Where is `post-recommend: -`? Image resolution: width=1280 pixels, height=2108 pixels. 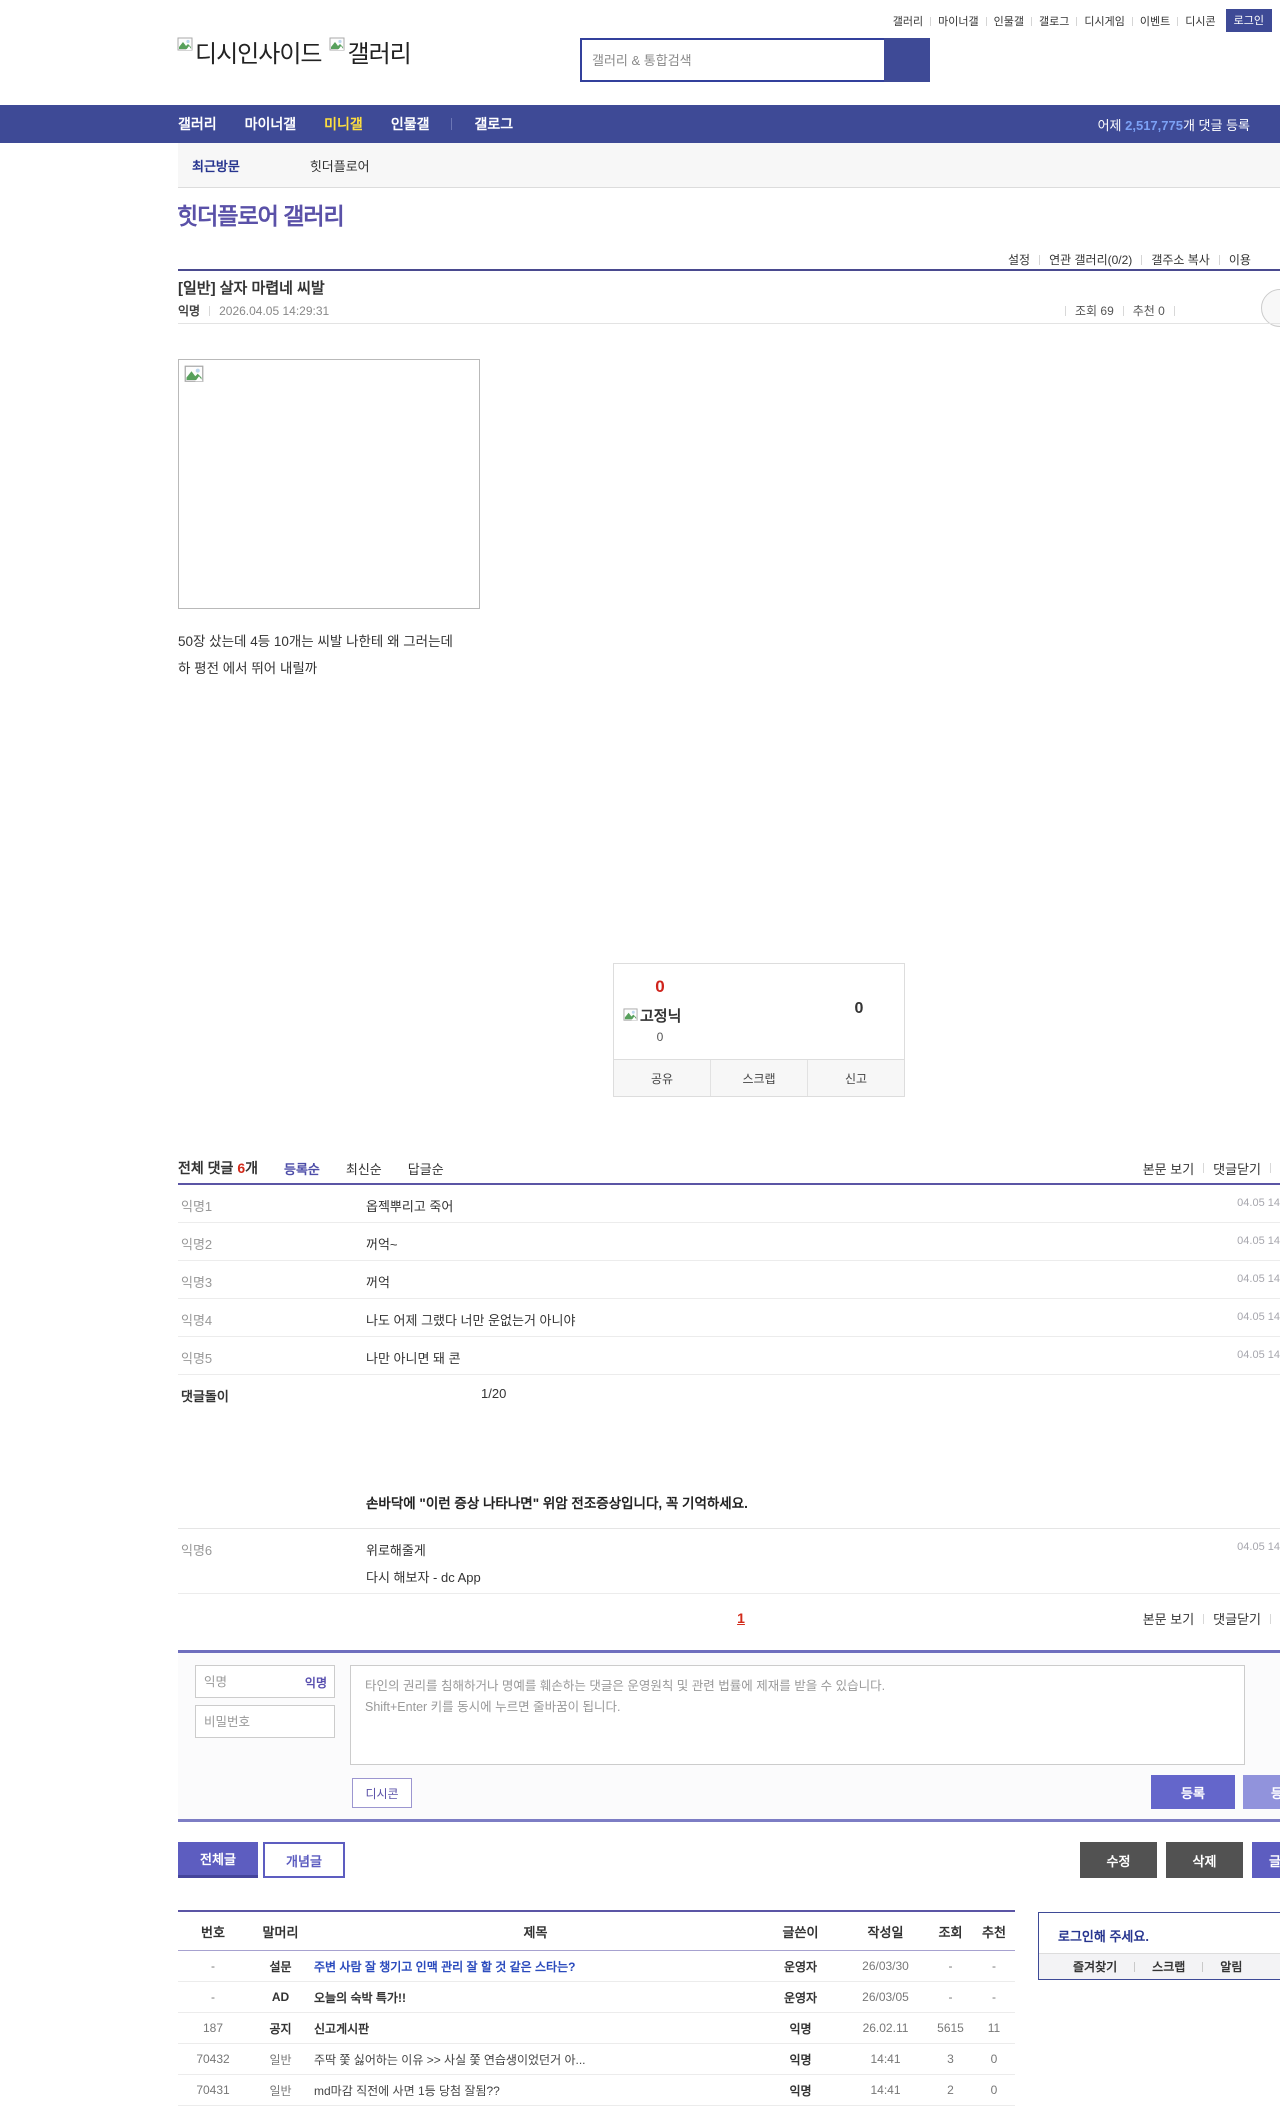 post-recommend: - is located at coordinates (994, 1997).